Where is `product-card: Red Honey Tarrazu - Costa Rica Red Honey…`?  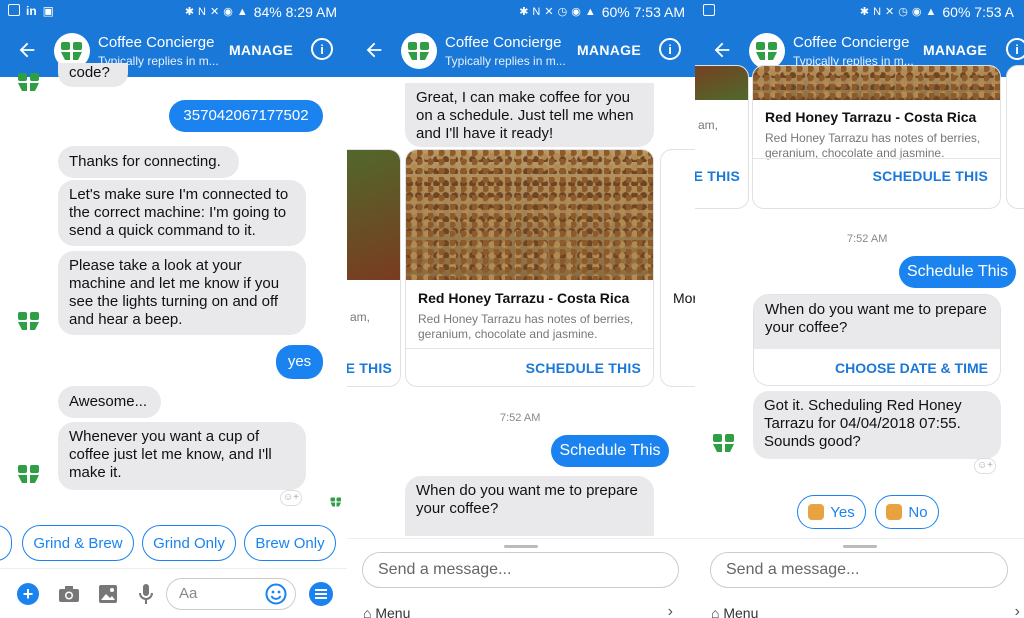
product-card: Red Honey Tarrazu - Costa Rica Red Honey… is located at coordinates (529, 268).